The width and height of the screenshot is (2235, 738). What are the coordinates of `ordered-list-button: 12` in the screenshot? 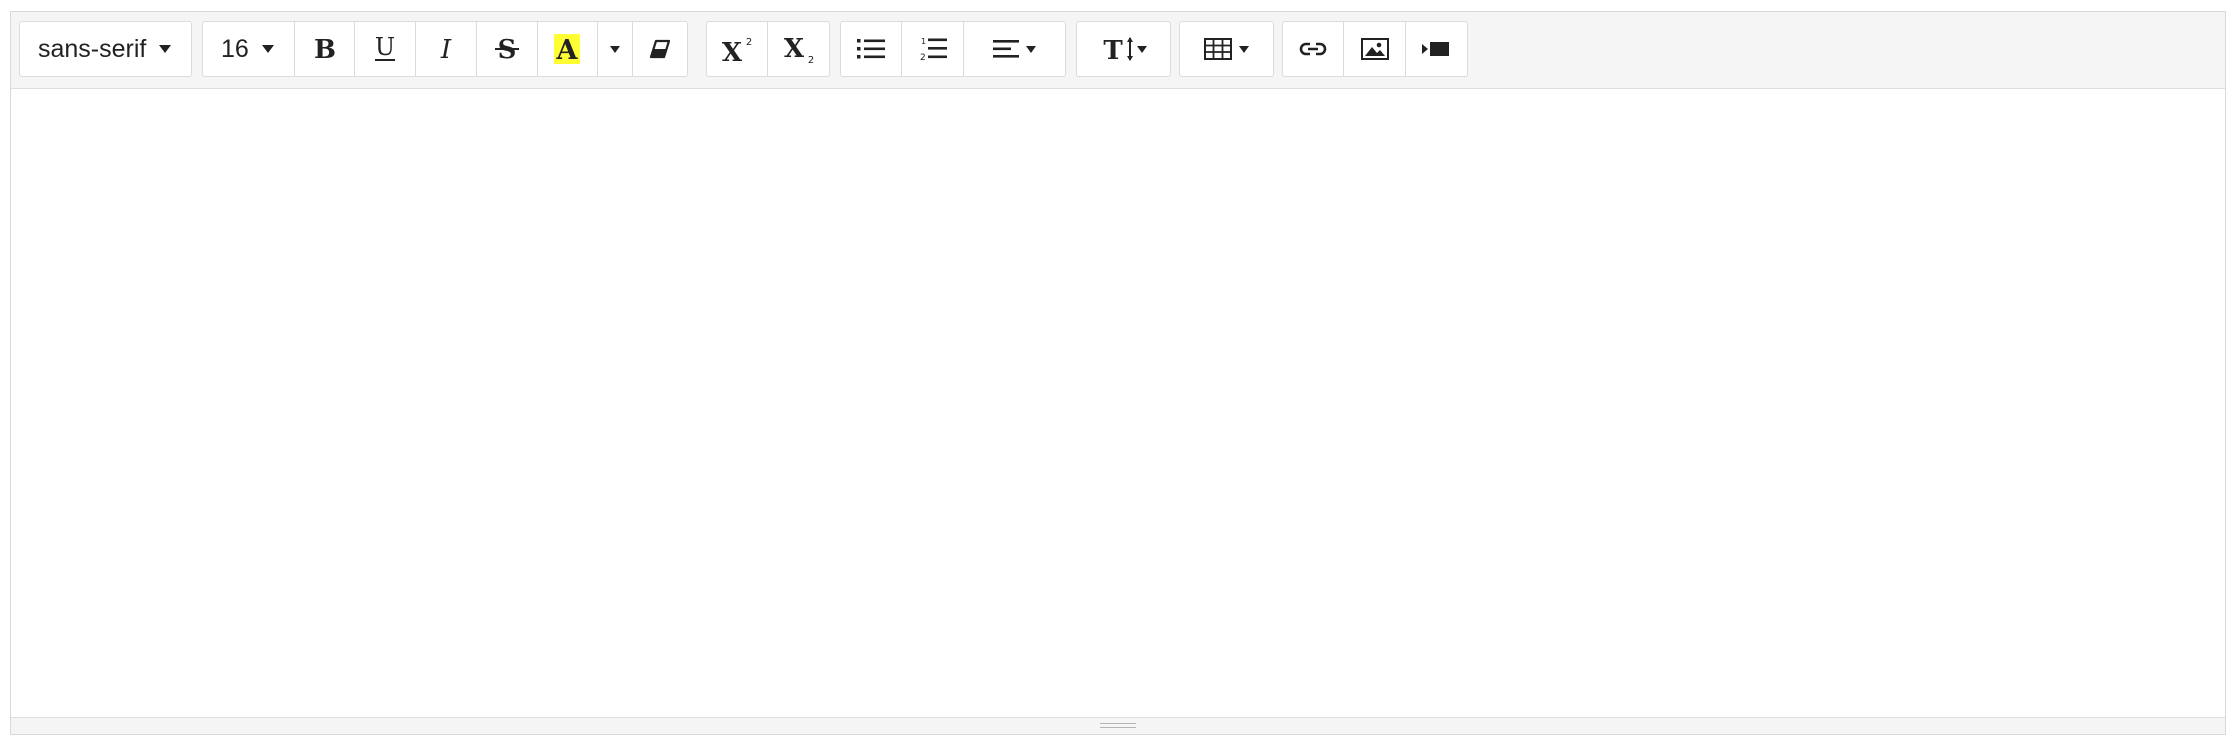 It's located at (933, 49).